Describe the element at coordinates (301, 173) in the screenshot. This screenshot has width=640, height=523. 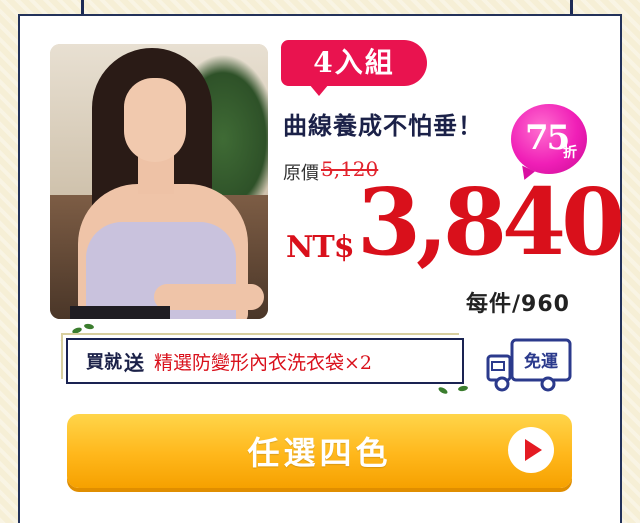
I see `original-price-label: 原價` at that location.